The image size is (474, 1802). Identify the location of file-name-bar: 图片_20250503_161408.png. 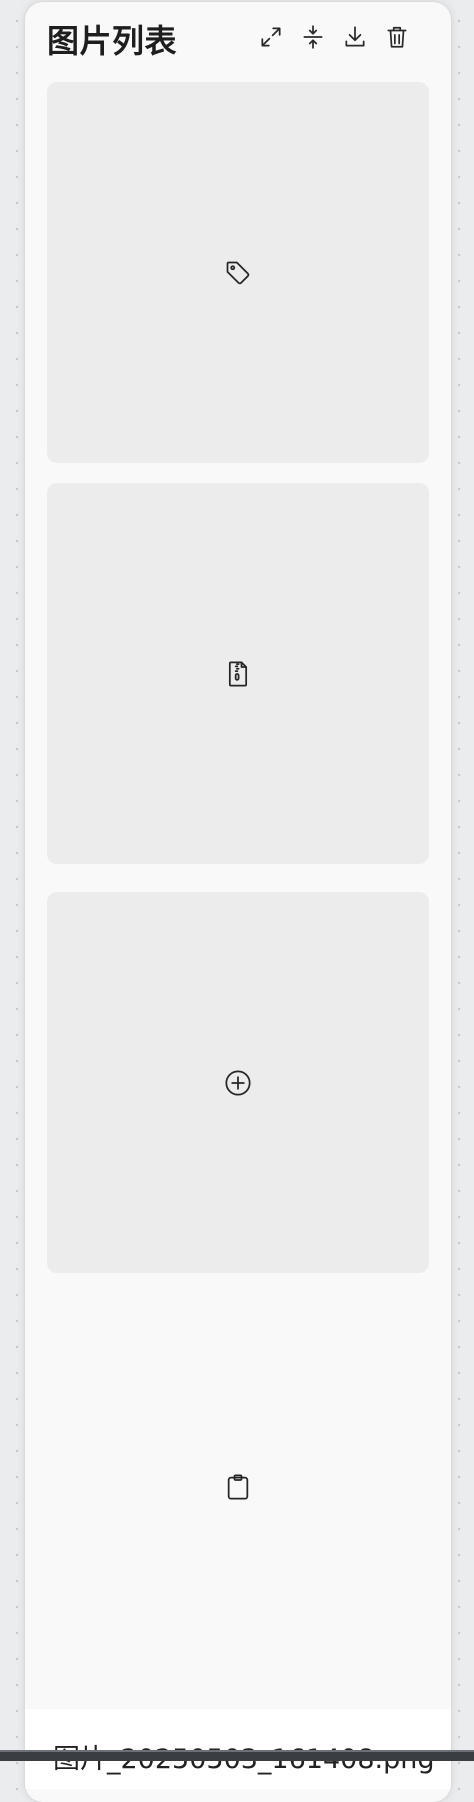
(238, 1749).